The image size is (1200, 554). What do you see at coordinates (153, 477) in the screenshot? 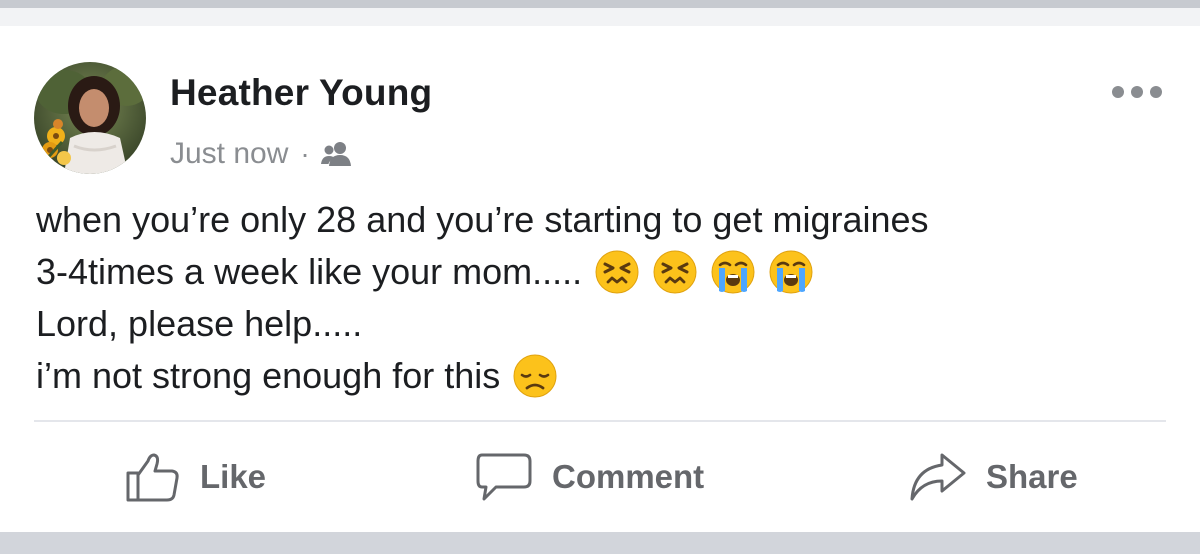
I see `thumbs-up-icon` at bounding box center [153, 477].